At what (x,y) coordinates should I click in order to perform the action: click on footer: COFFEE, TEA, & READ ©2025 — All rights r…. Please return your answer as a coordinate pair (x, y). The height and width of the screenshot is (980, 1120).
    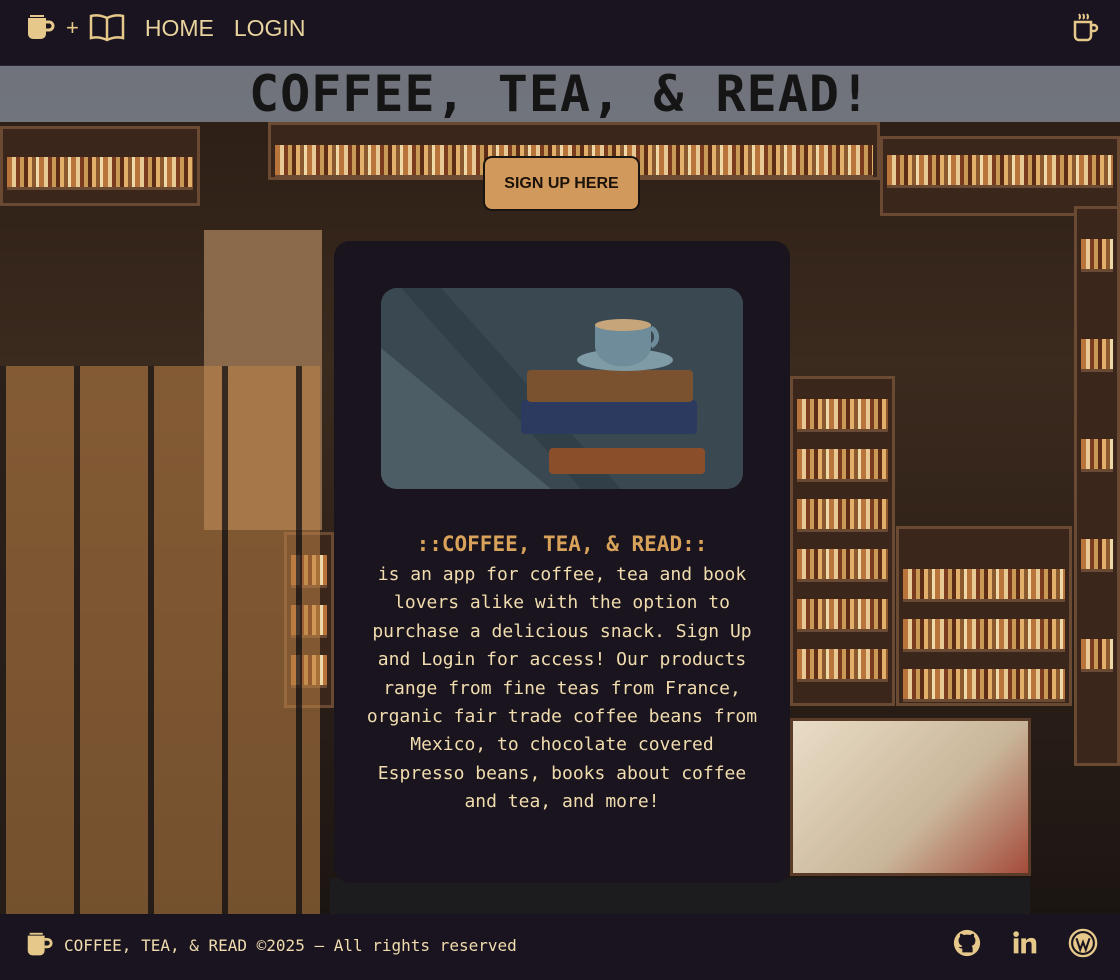
    Looking at the image, I should click on (560, 947).